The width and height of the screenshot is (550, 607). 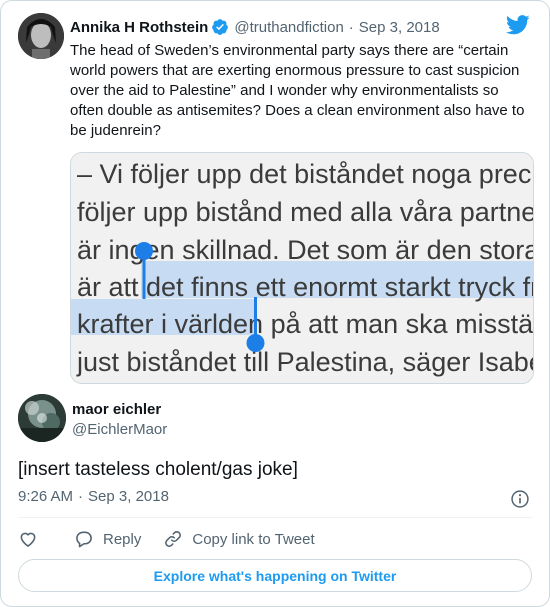 What do you see at coordinates (84, 539) in the screenshot?
I see `reply-icon` at bounding box center [84, 539].